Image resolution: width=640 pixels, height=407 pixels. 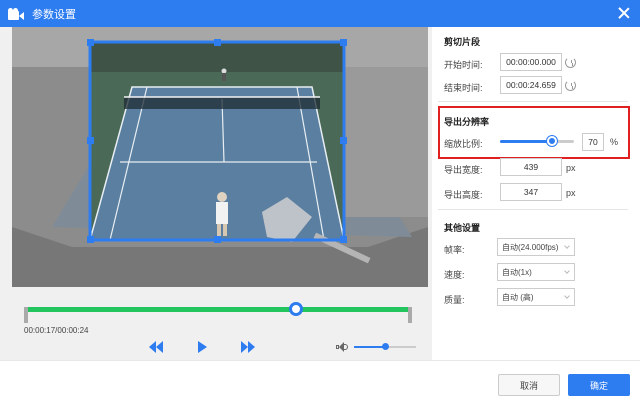 What do you see at coordinates (454, 250) in the screenshot?
I see `framerate-label: 帧率:` at bounding box center [454, 250].